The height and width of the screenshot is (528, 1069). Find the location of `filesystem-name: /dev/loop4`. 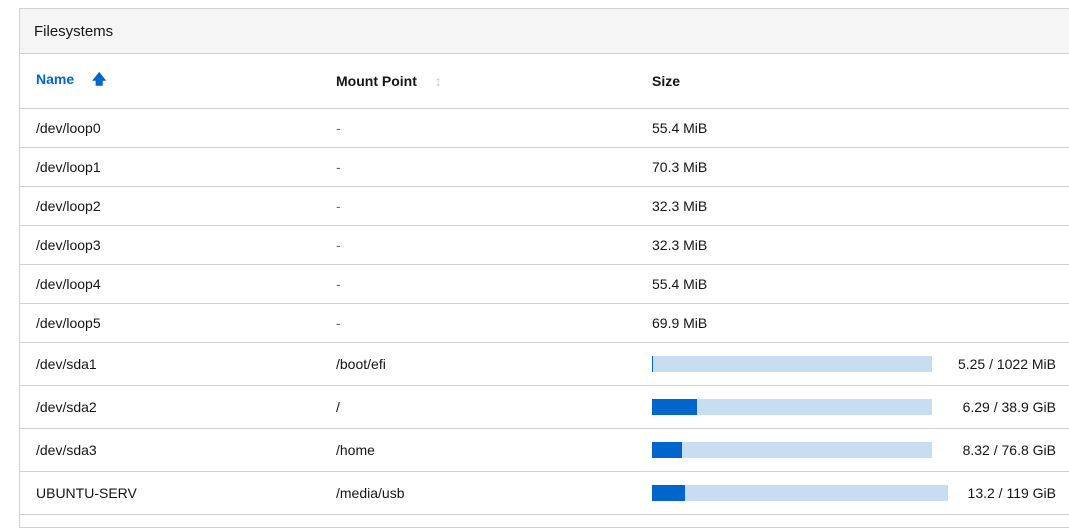

filesystem-name: /dev/loop4 is located at coordinates (178, 284).